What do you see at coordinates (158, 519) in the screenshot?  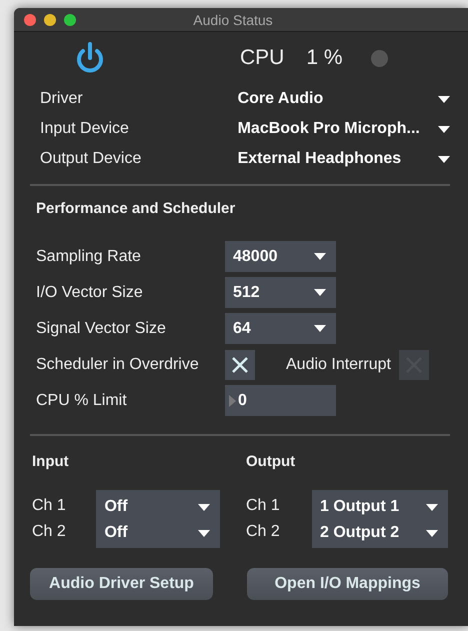 I see `channel-dropdown: Off Off` at bounding box center [158, 519].